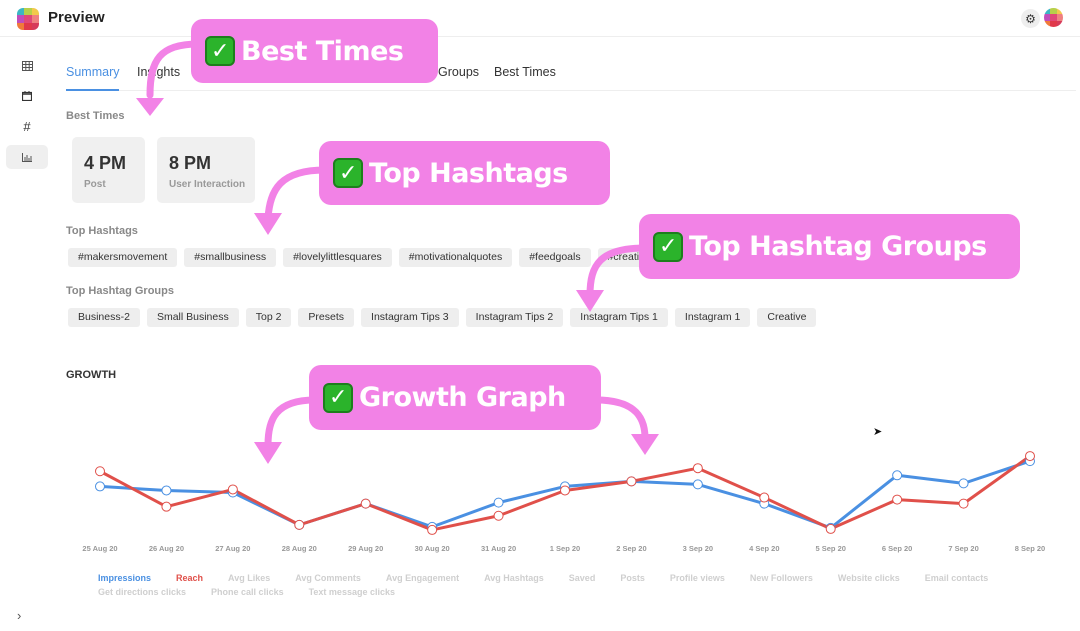 This screenshot has height=631, width=1080. Describe the element at coordinates (878, 432) in the screenshot. I see `mouse-cursor: ➤` at that location.